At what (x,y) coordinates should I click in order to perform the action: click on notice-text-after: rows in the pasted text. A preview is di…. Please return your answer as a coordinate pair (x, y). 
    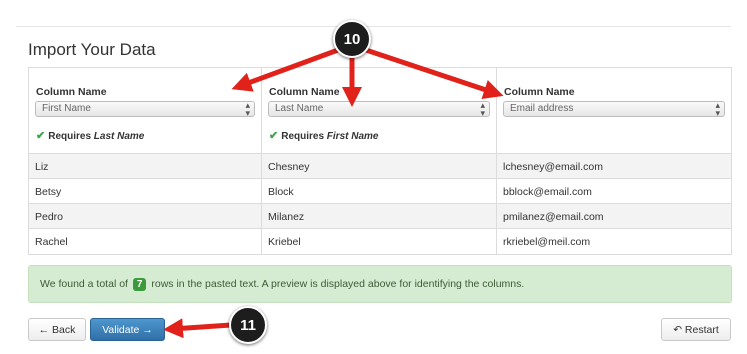
    Looking at the image, I should click on (338, 284).